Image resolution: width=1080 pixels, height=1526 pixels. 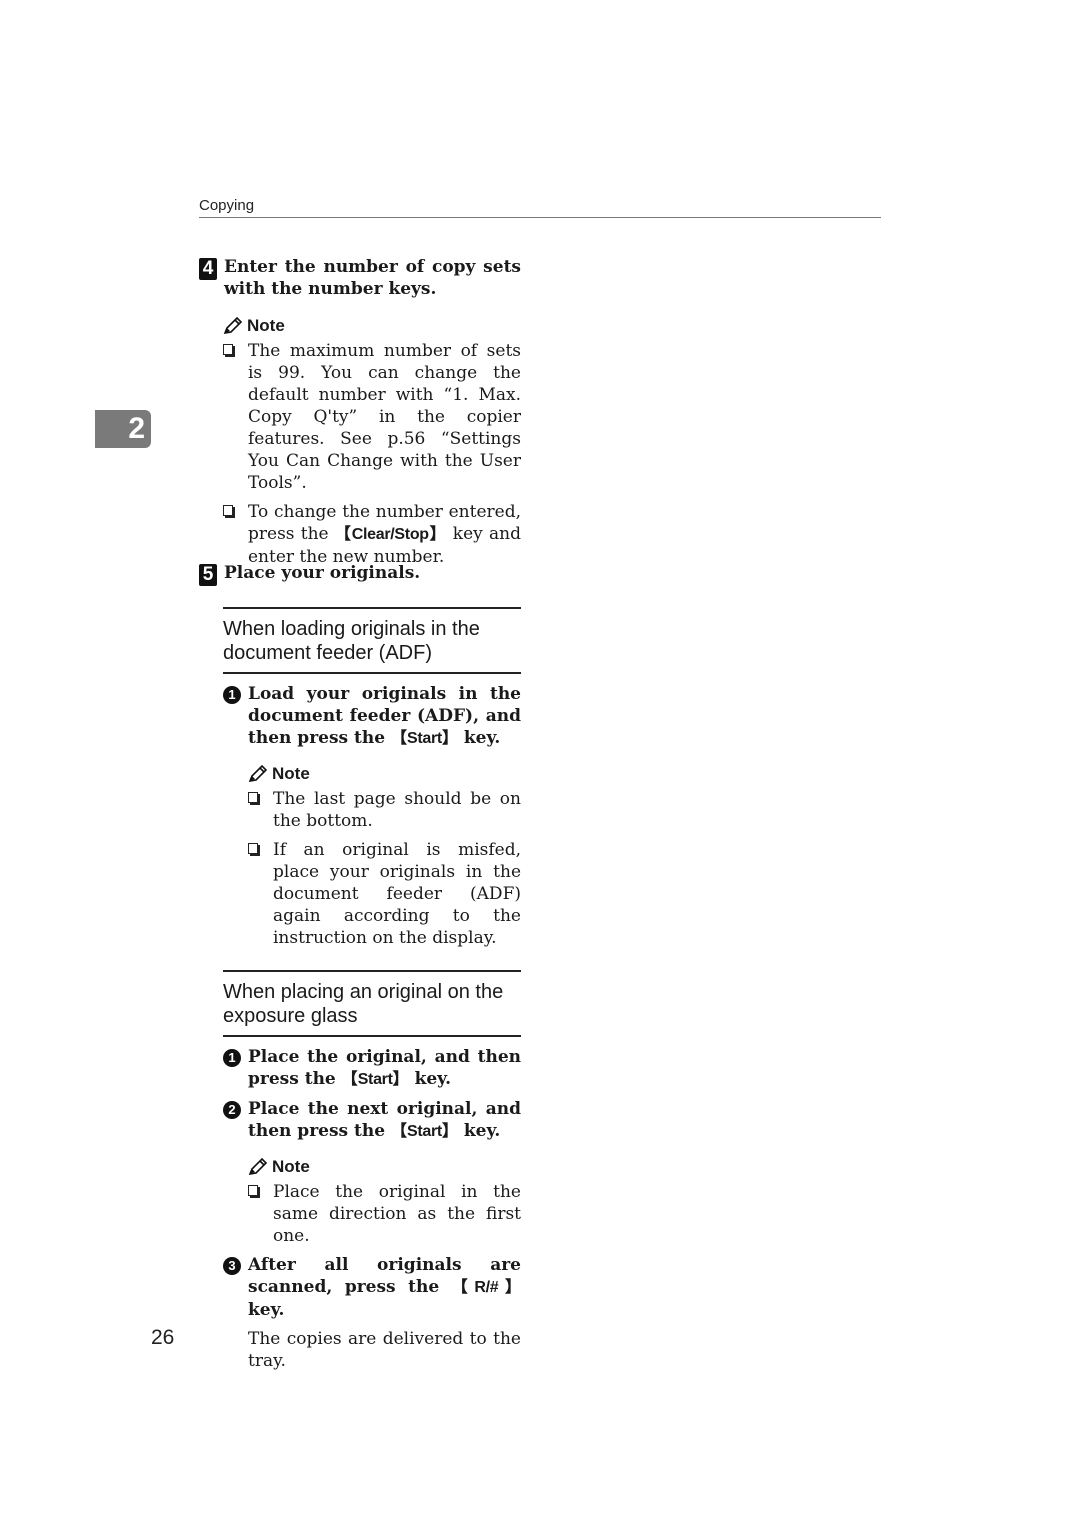 I want to click on key-name: Clear/Stop, so click(x=390, y=534).